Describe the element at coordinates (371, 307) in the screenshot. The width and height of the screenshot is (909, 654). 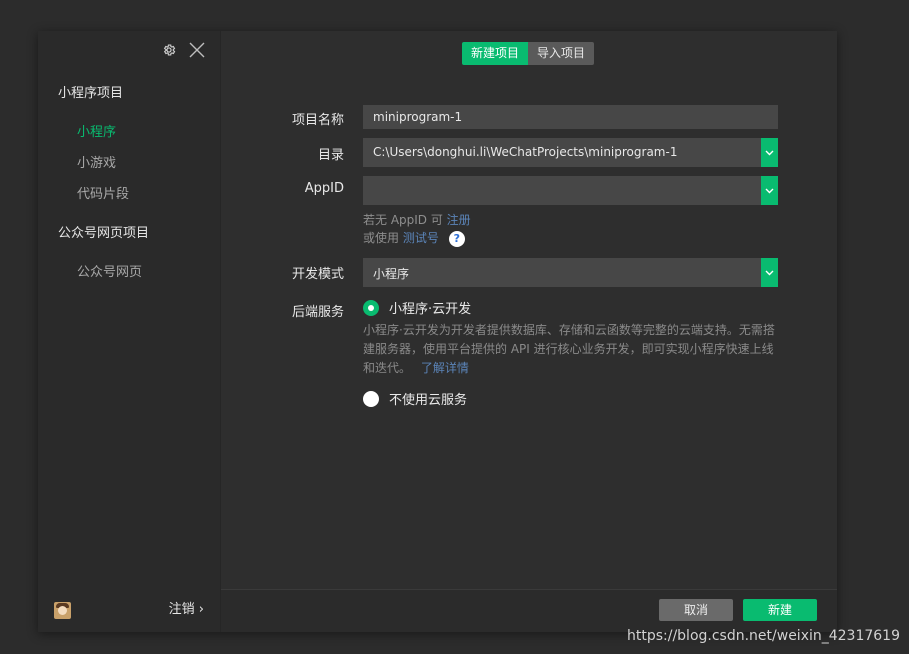
I see `radio-checked-icon` at that location.